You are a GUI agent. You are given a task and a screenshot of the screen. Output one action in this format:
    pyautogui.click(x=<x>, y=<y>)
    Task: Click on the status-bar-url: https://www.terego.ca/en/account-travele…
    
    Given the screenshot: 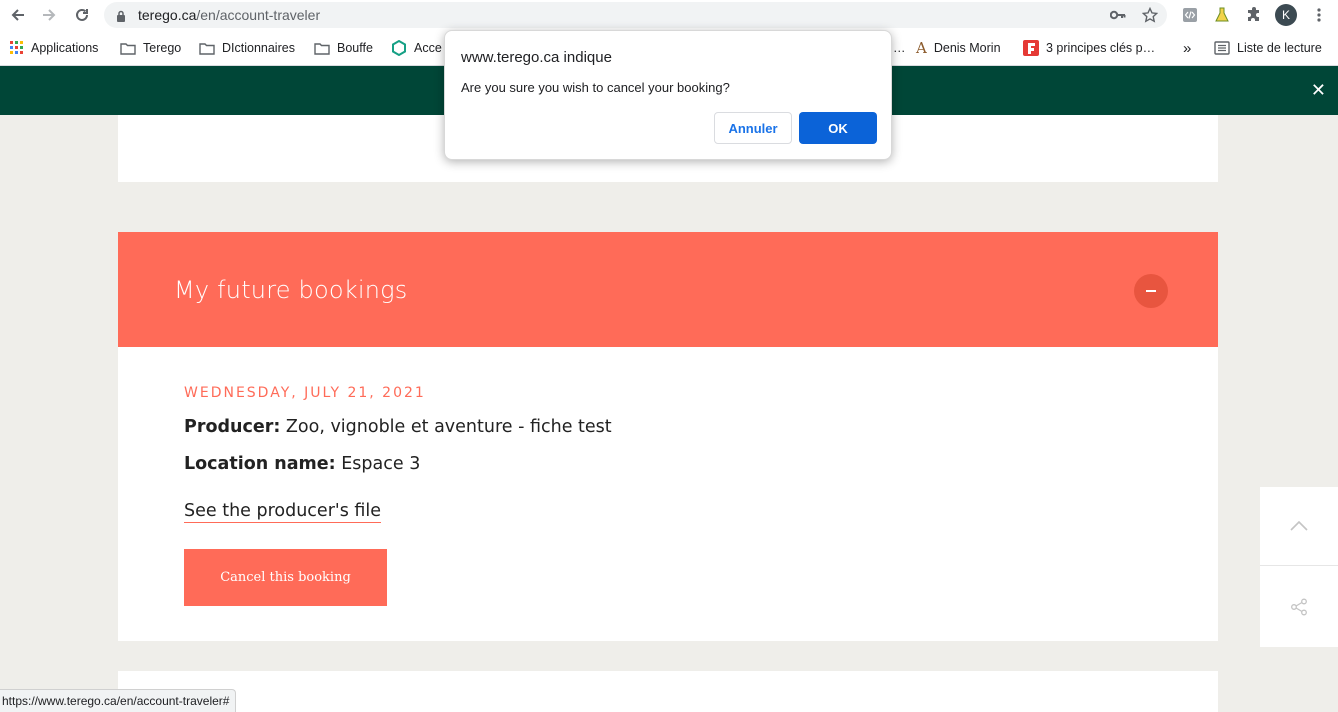 What is the action you would take?
    pyautogui.click(x=118, y=700)
    